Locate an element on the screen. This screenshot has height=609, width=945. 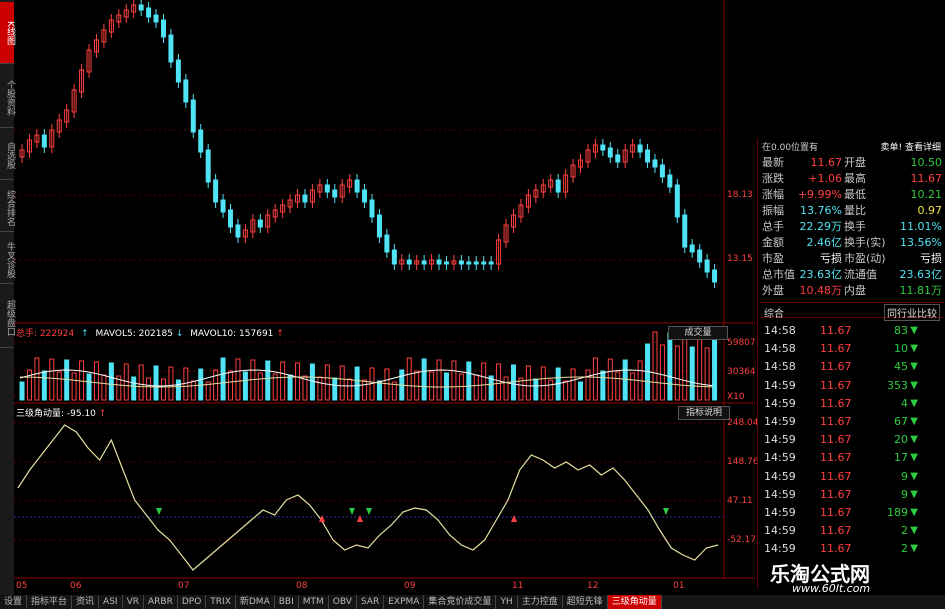
time-tick: 05 is located at coordinates (22, 586).